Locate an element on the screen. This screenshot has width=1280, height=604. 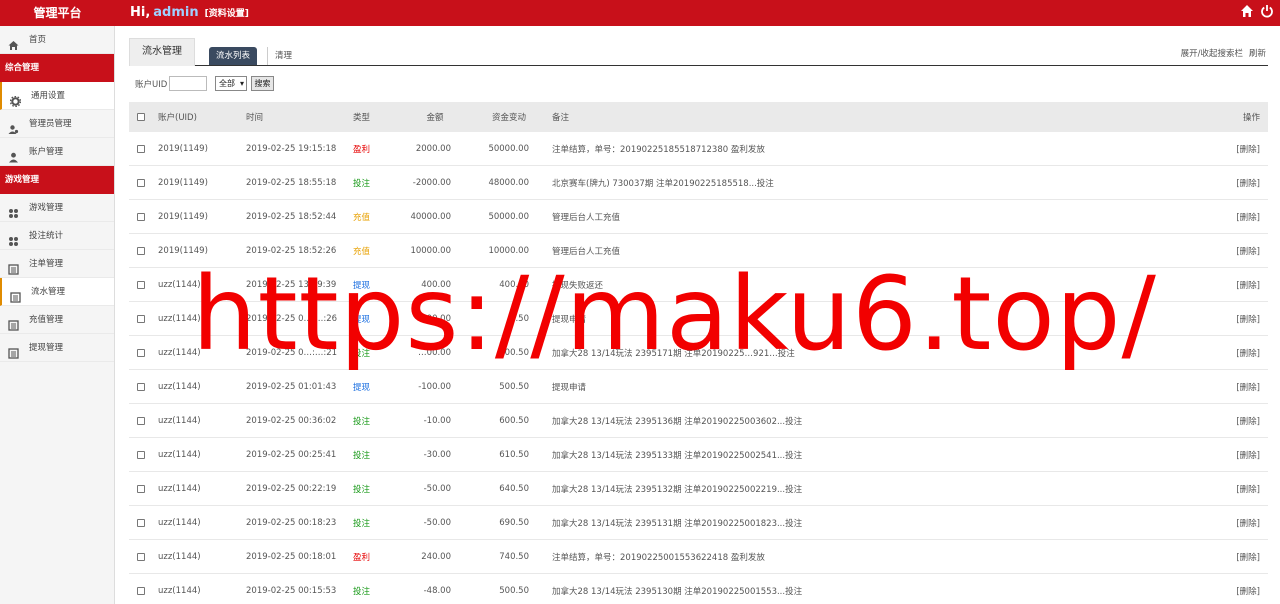
header-op: 操作 is located at coordinates (1251, 118).